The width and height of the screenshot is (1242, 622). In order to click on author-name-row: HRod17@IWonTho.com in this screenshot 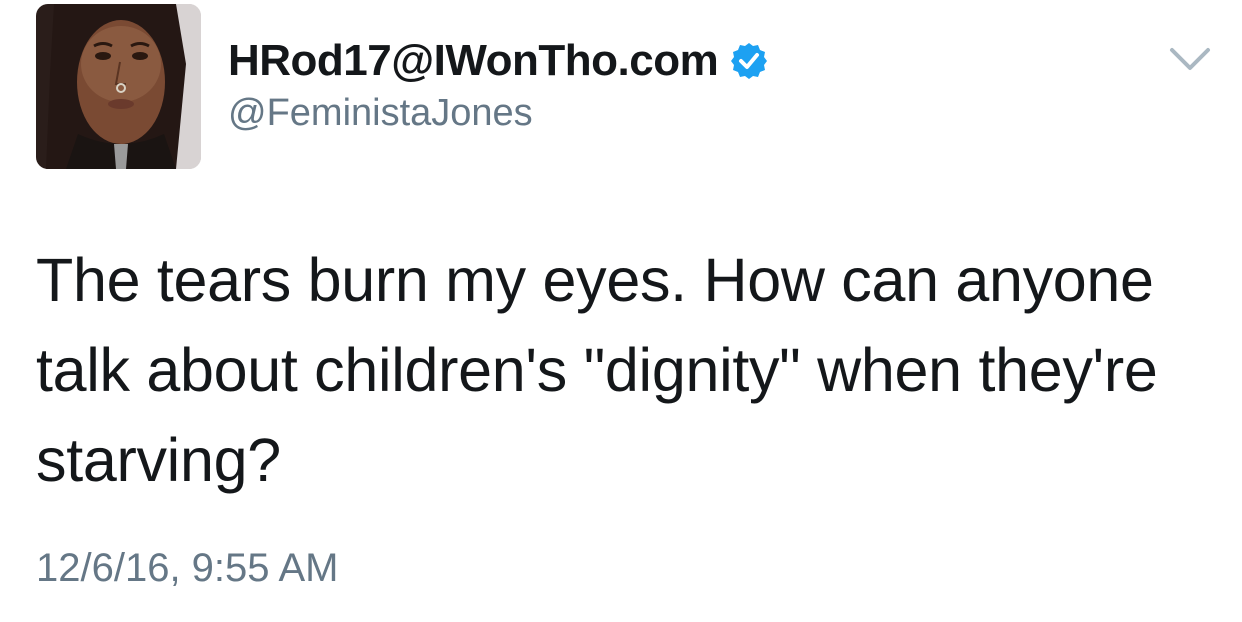, I will do `click(498, 61)`.